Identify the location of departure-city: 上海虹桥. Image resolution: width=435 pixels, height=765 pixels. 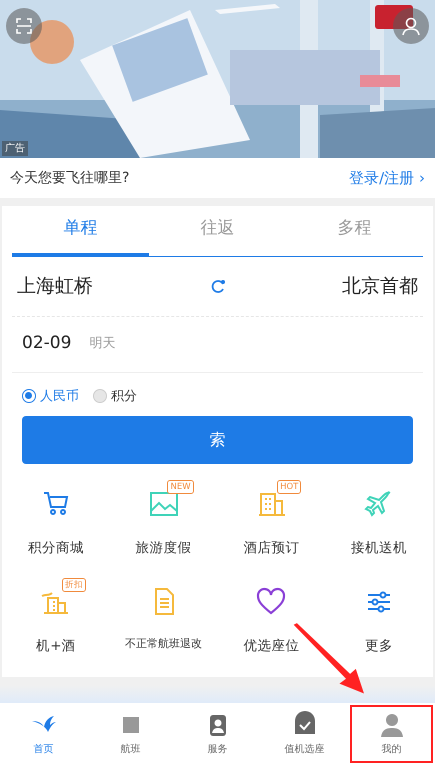
(55, 286).